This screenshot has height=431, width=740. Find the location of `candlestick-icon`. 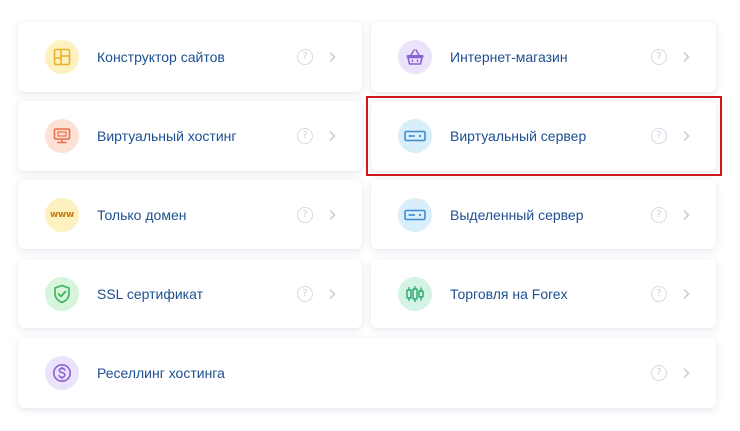

candlestick-icon is located at coordinates (415, 293).